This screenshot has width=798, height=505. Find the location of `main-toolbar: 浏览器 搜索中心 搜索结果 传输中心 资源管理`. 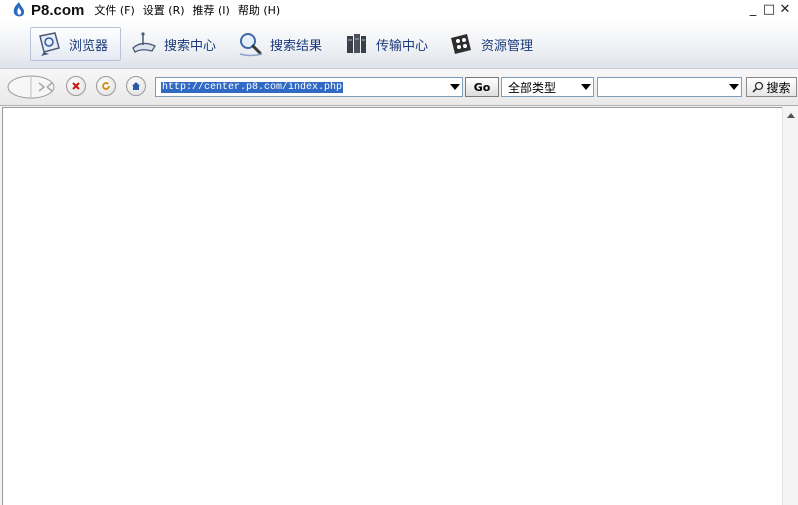

main-toolbar: 浏览器 搜索中心 搜索结果 传输中心 资源管理 is located at coordinates (399, 44).